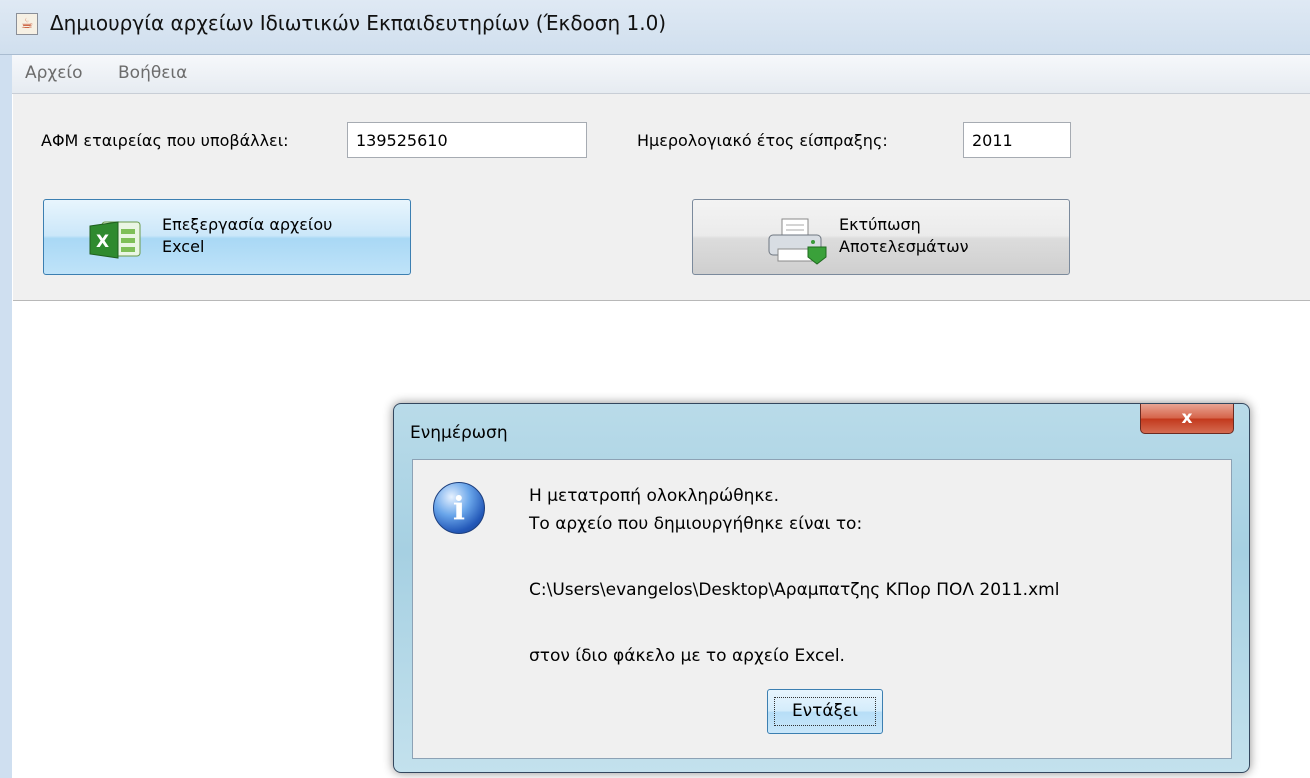 This screenshot has width=1310, height=778. I want to click on message-line-1: Η μετατροπή ολοκληρώθηκε., so click(654, 496).